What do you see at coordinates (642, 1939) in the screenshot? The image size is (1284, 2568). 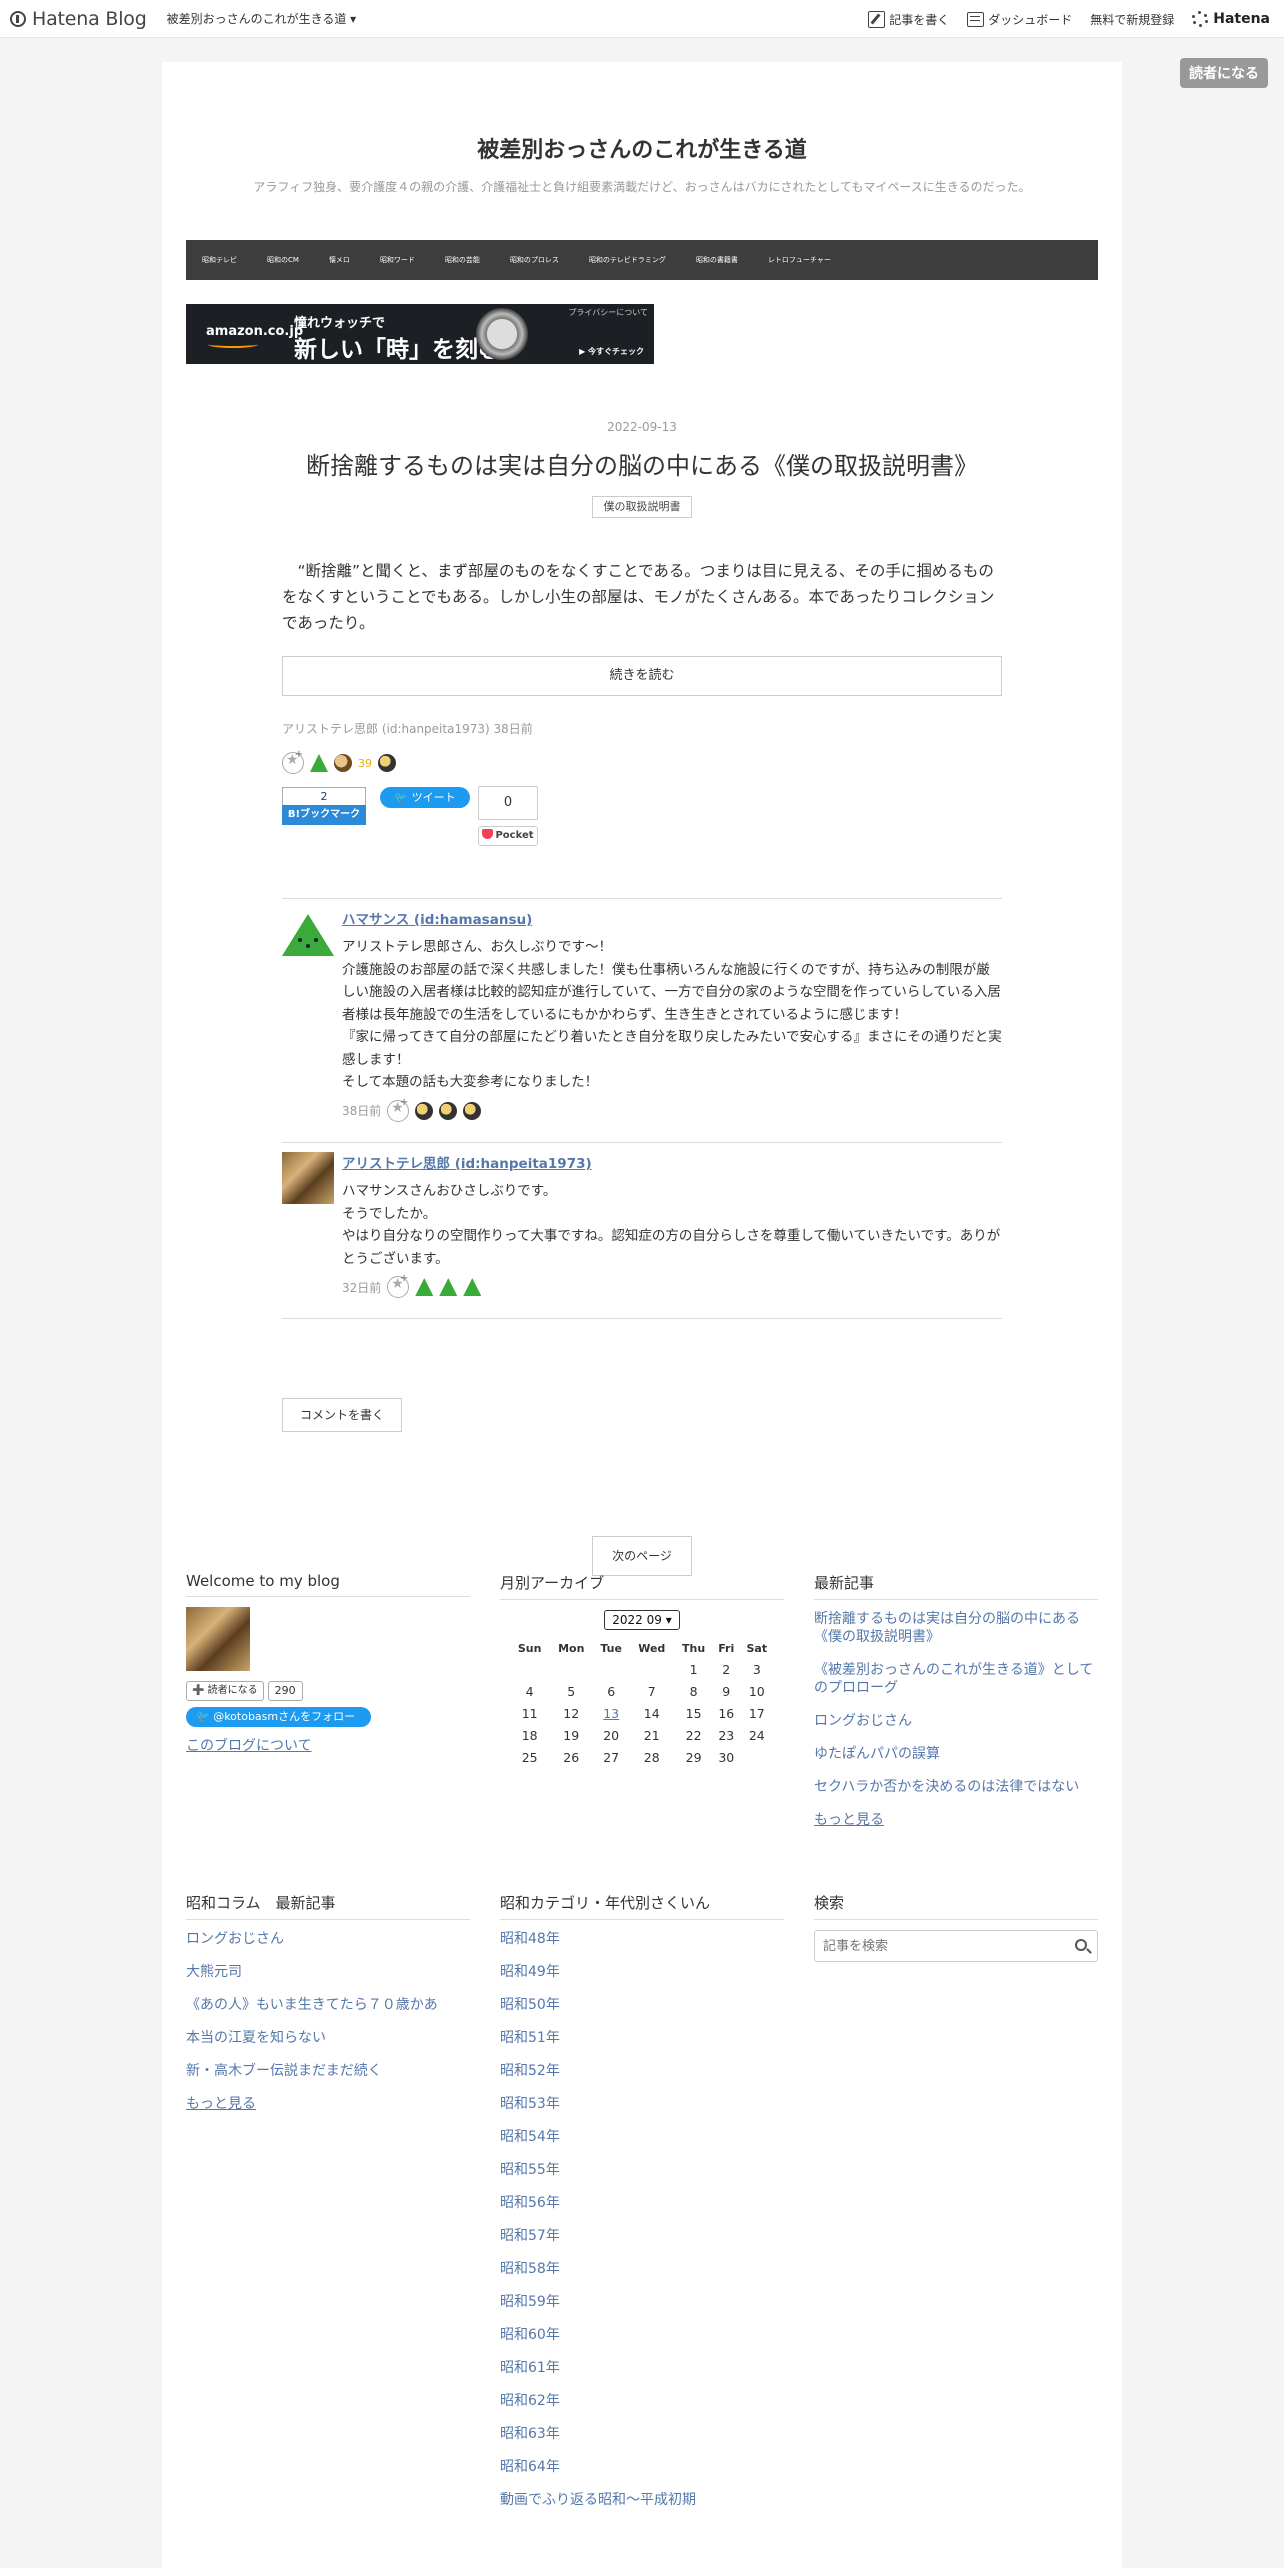 I see `category-link: 昭和48年` at bounding box center [642, 1939].